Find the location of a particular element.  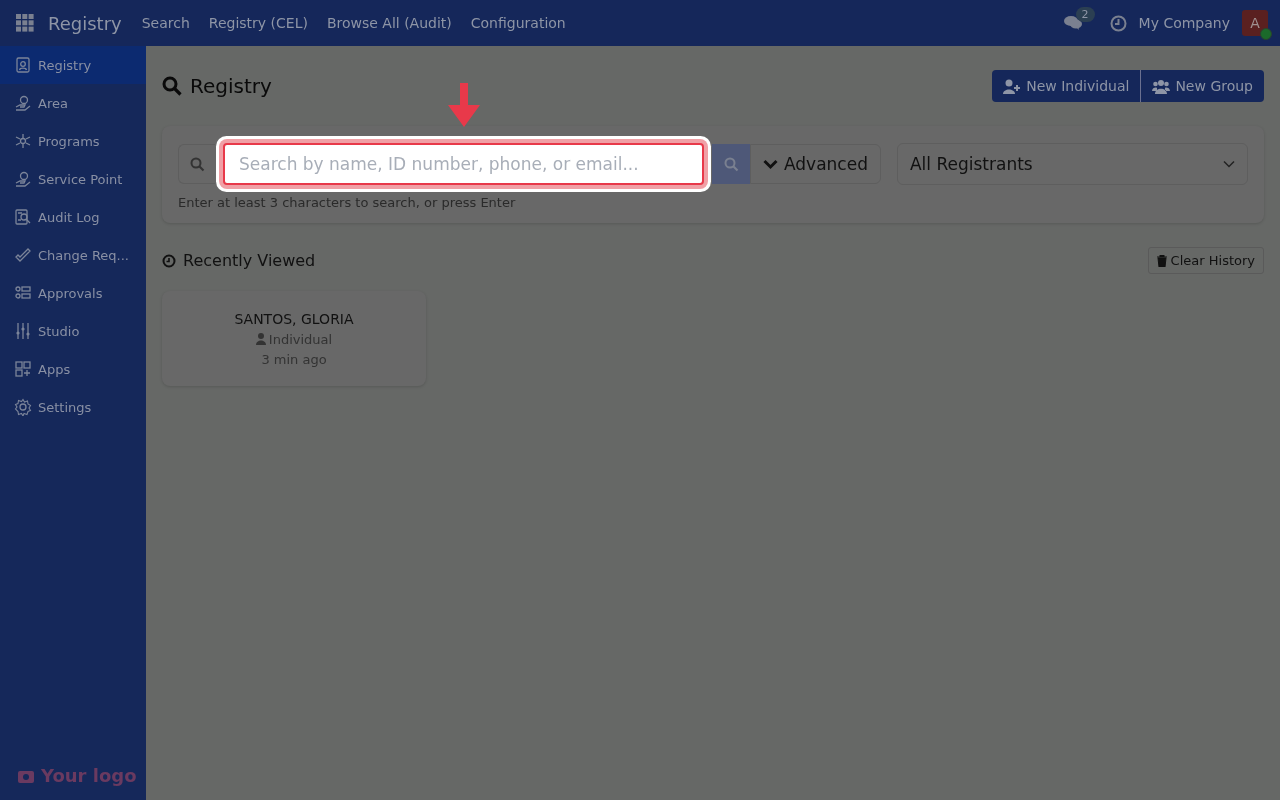

new-group-button: New Group is located at coordinates (1202, 86).